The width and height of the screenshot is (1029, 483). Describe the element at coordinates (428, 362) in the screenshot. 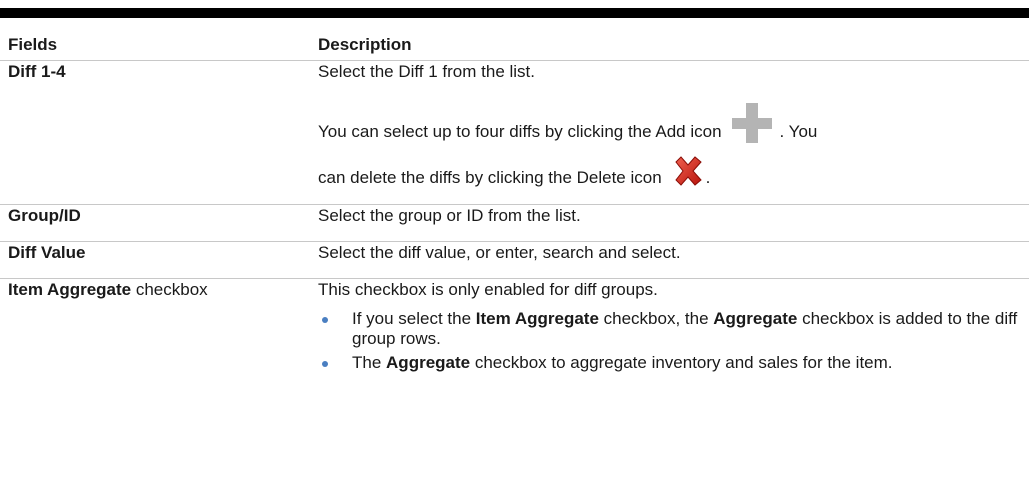

I see `bullet2-bold: Aggregate` at that location.